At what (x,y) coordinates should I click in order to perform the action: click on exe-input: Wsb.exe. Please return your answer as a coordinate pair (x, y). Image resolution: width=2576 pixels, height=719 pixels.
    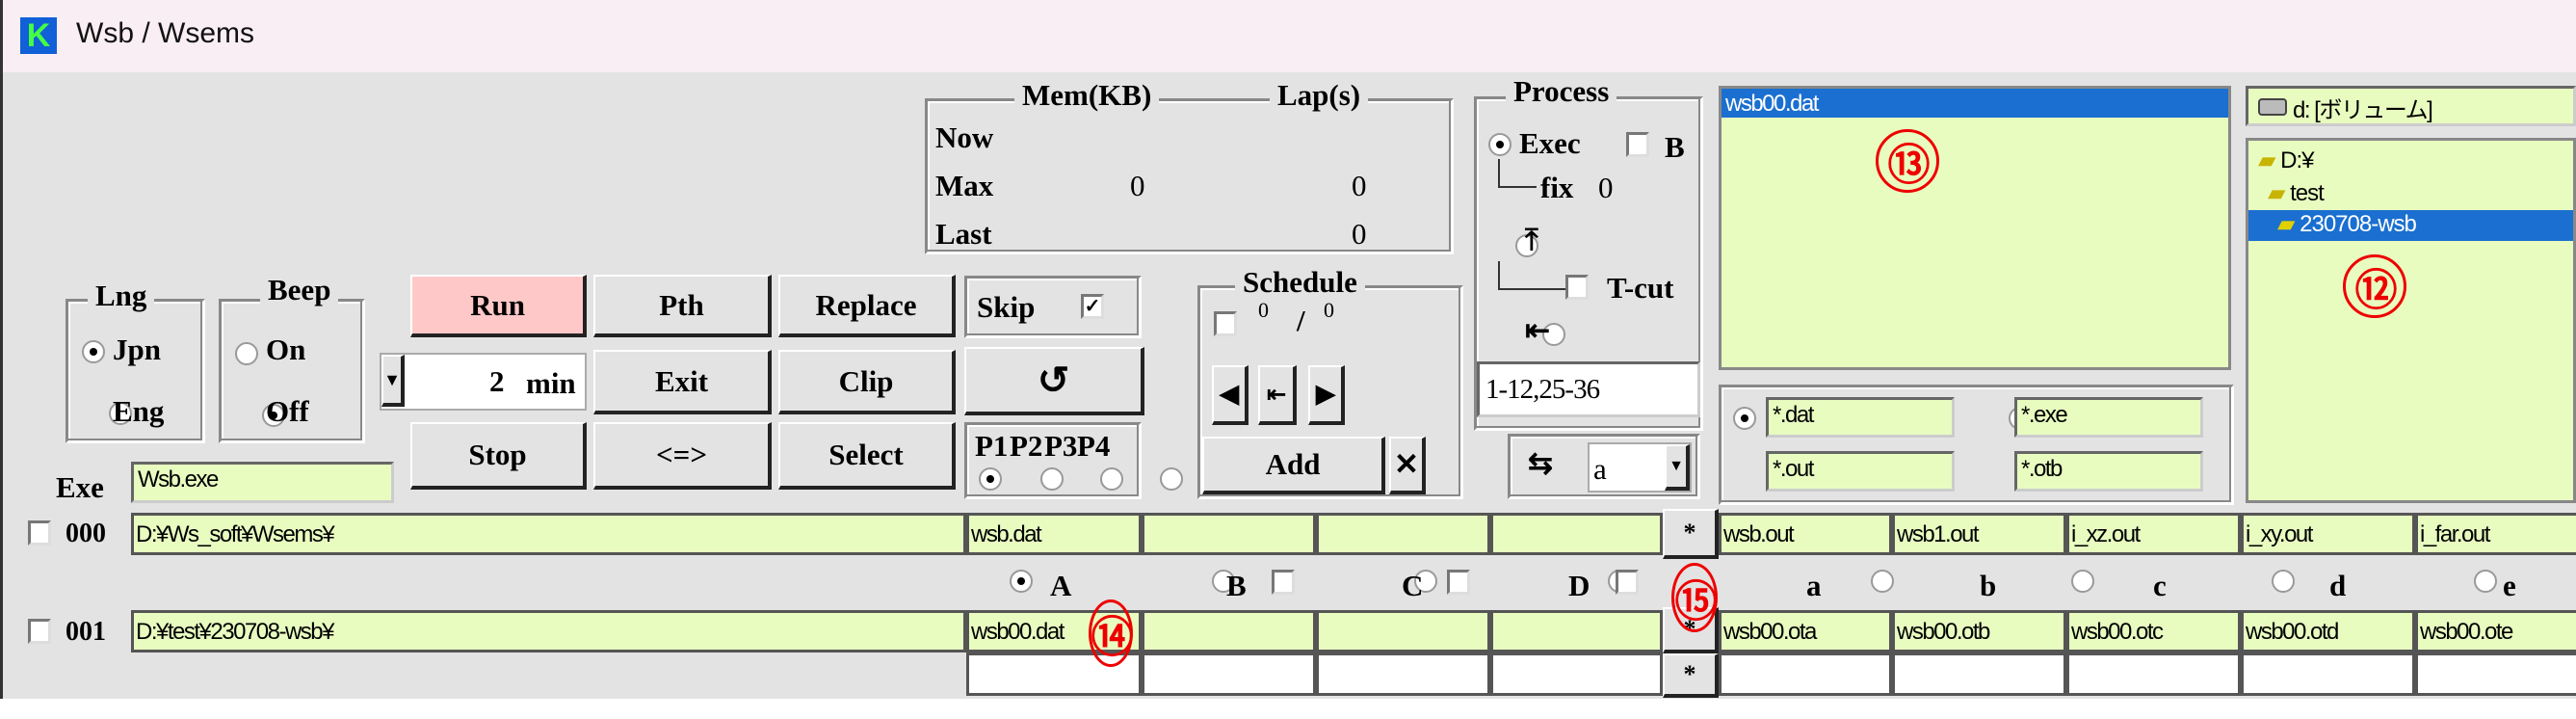
    Looking at the image, I should click on (262, 482).